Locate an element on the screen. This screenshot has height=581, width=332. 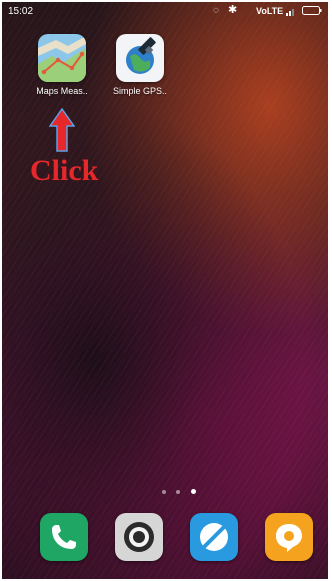
phone-icon is located at coordinates (64, 537).